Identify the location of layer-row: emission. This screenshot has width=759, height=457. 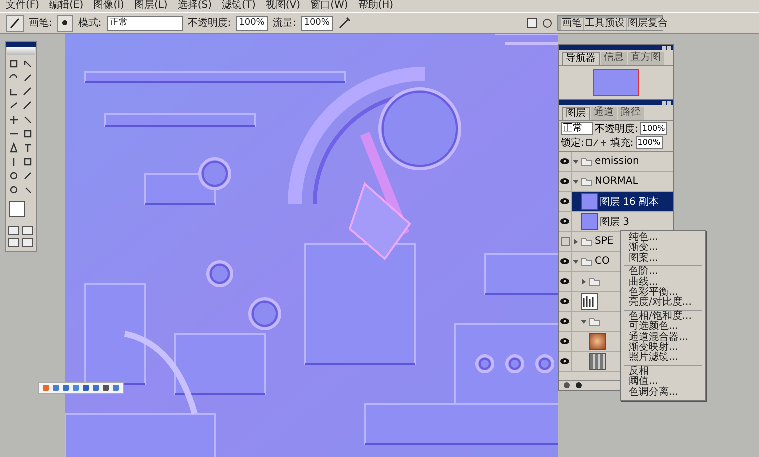
(616, 162).